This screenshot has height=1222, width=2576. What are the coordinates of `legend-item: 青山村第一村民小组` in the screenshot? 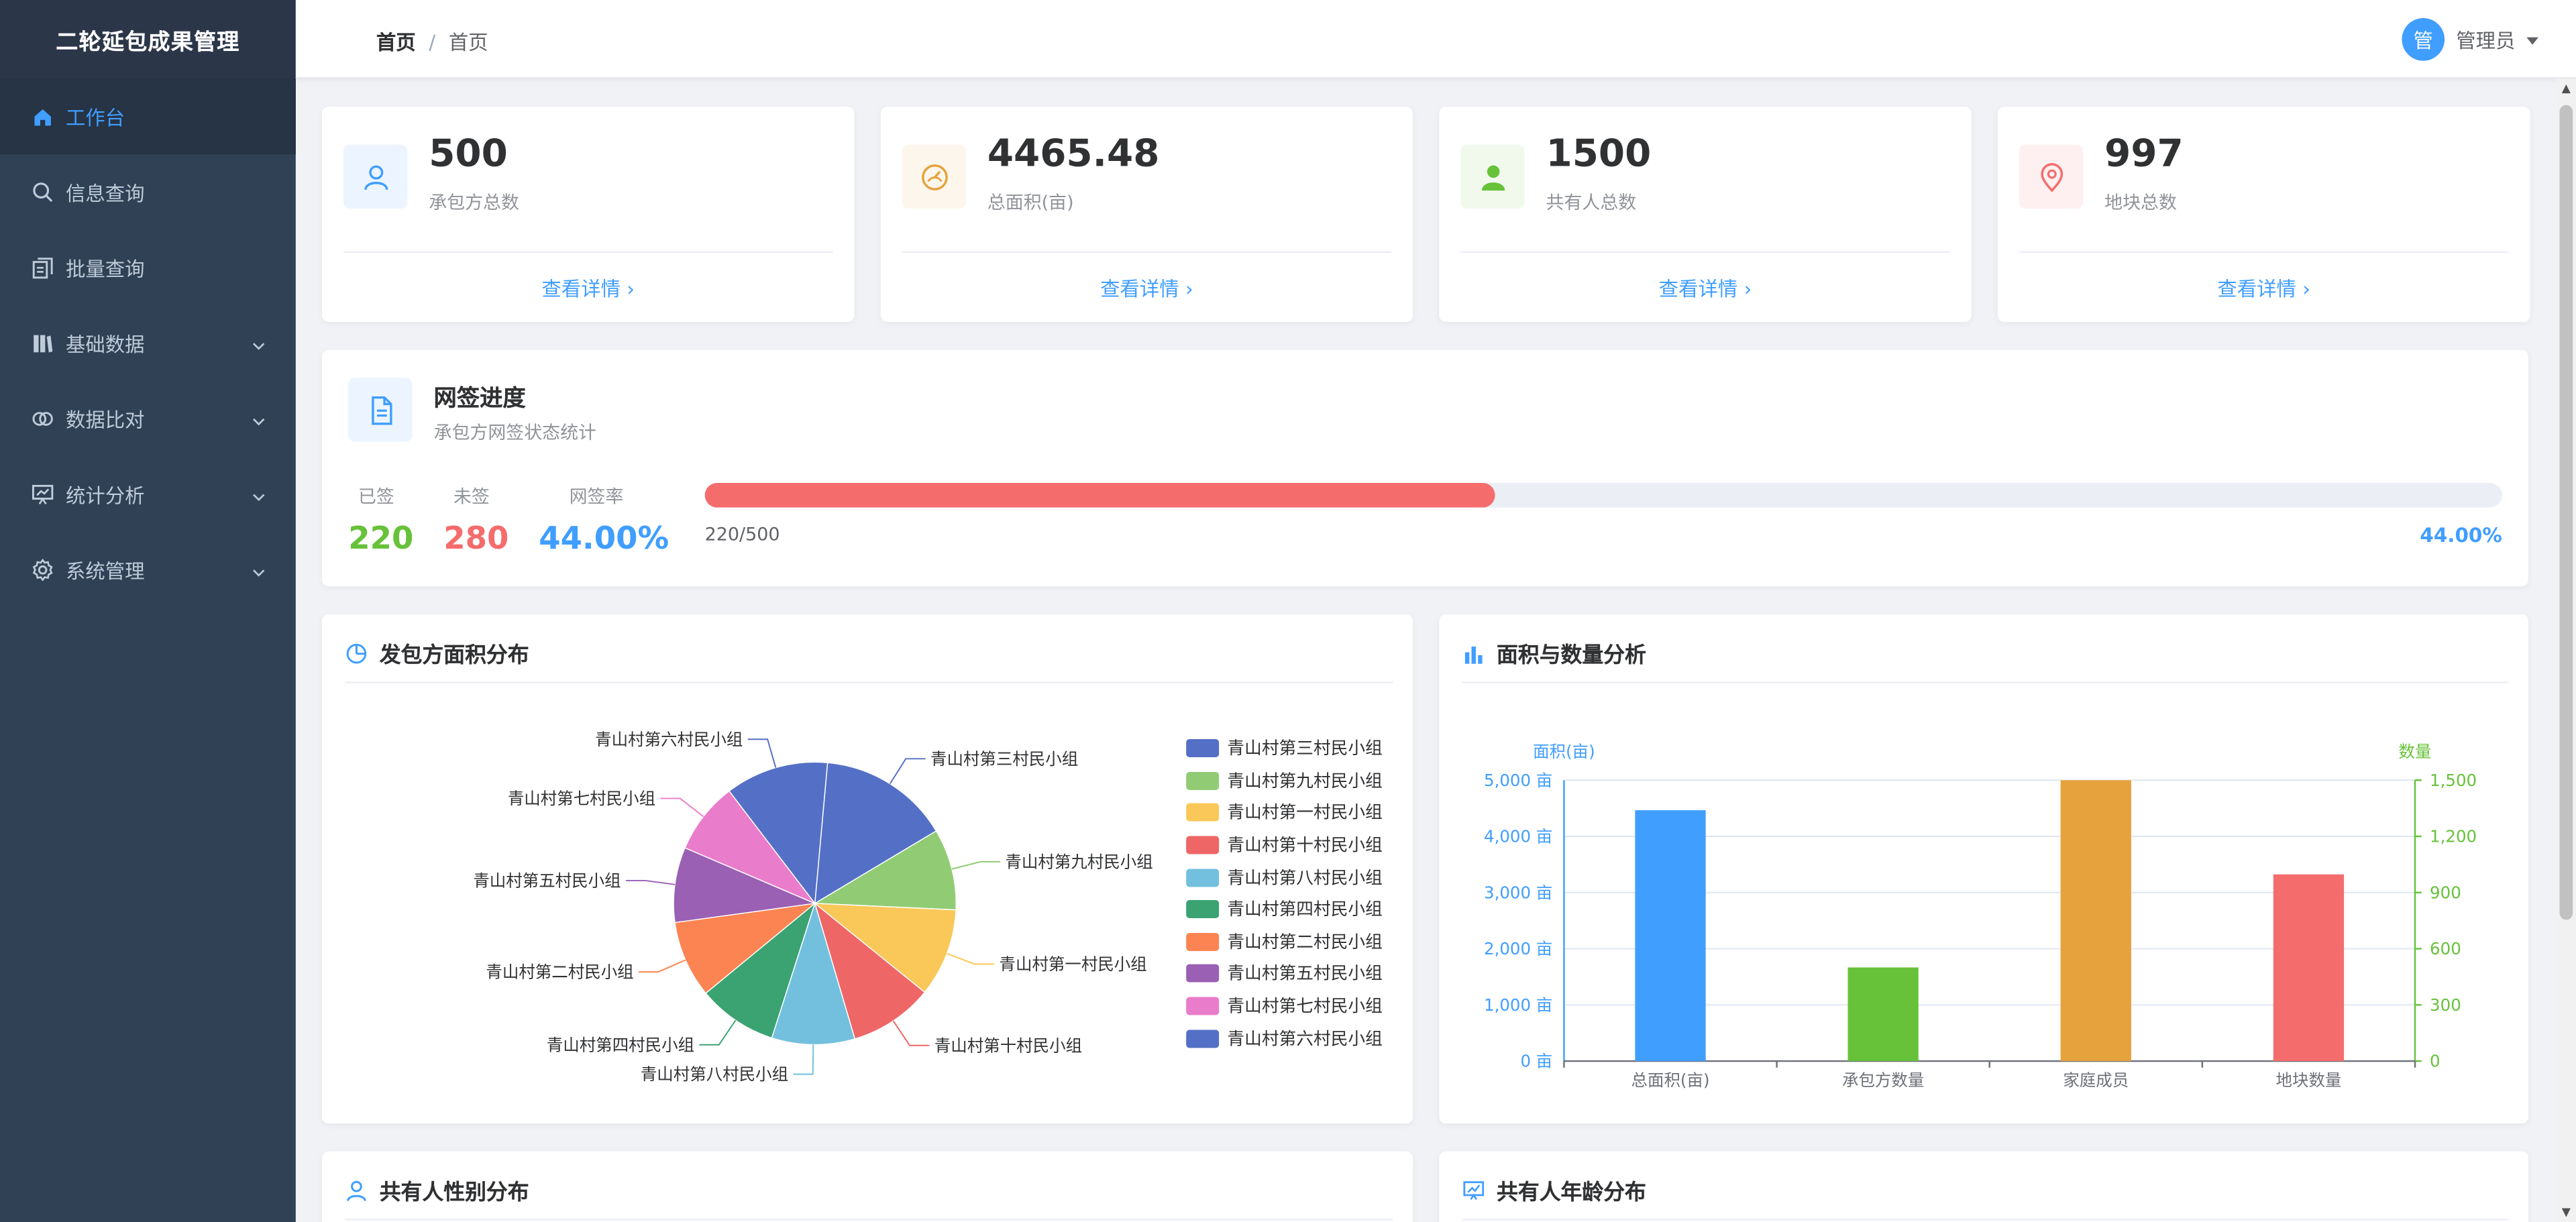 It's located at (1284, 813).